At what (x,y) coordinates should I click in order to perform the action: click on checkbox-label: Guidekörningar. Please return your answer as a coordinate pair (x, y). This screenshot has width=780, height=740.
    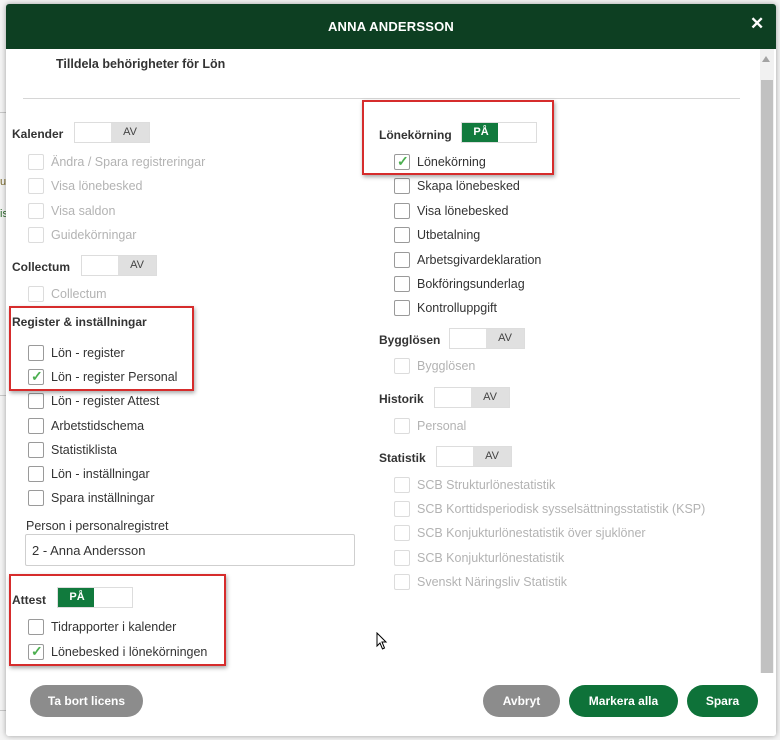
    Looking at the image, I should click on (94, 234).